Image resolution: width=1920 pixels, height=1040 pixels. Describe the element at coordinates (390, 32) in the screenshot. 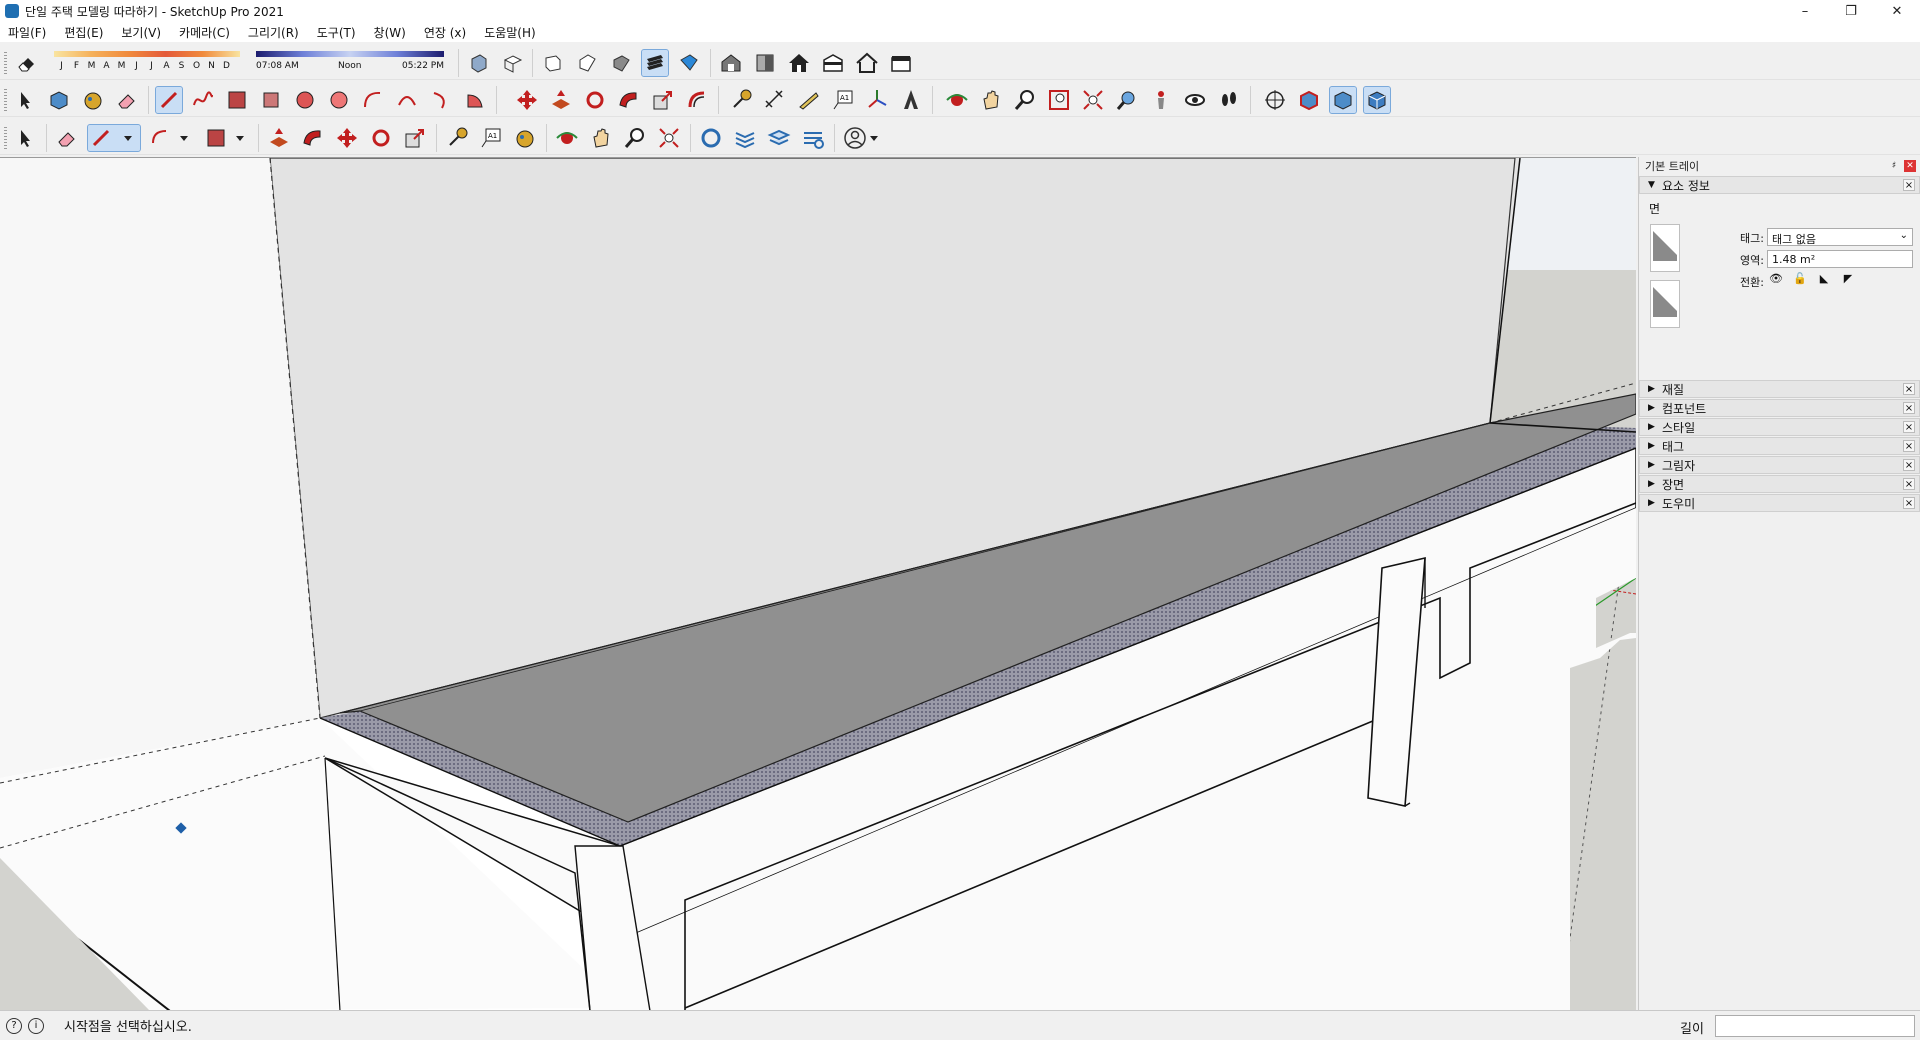

I see `menu-window: 창(W)` at that location.